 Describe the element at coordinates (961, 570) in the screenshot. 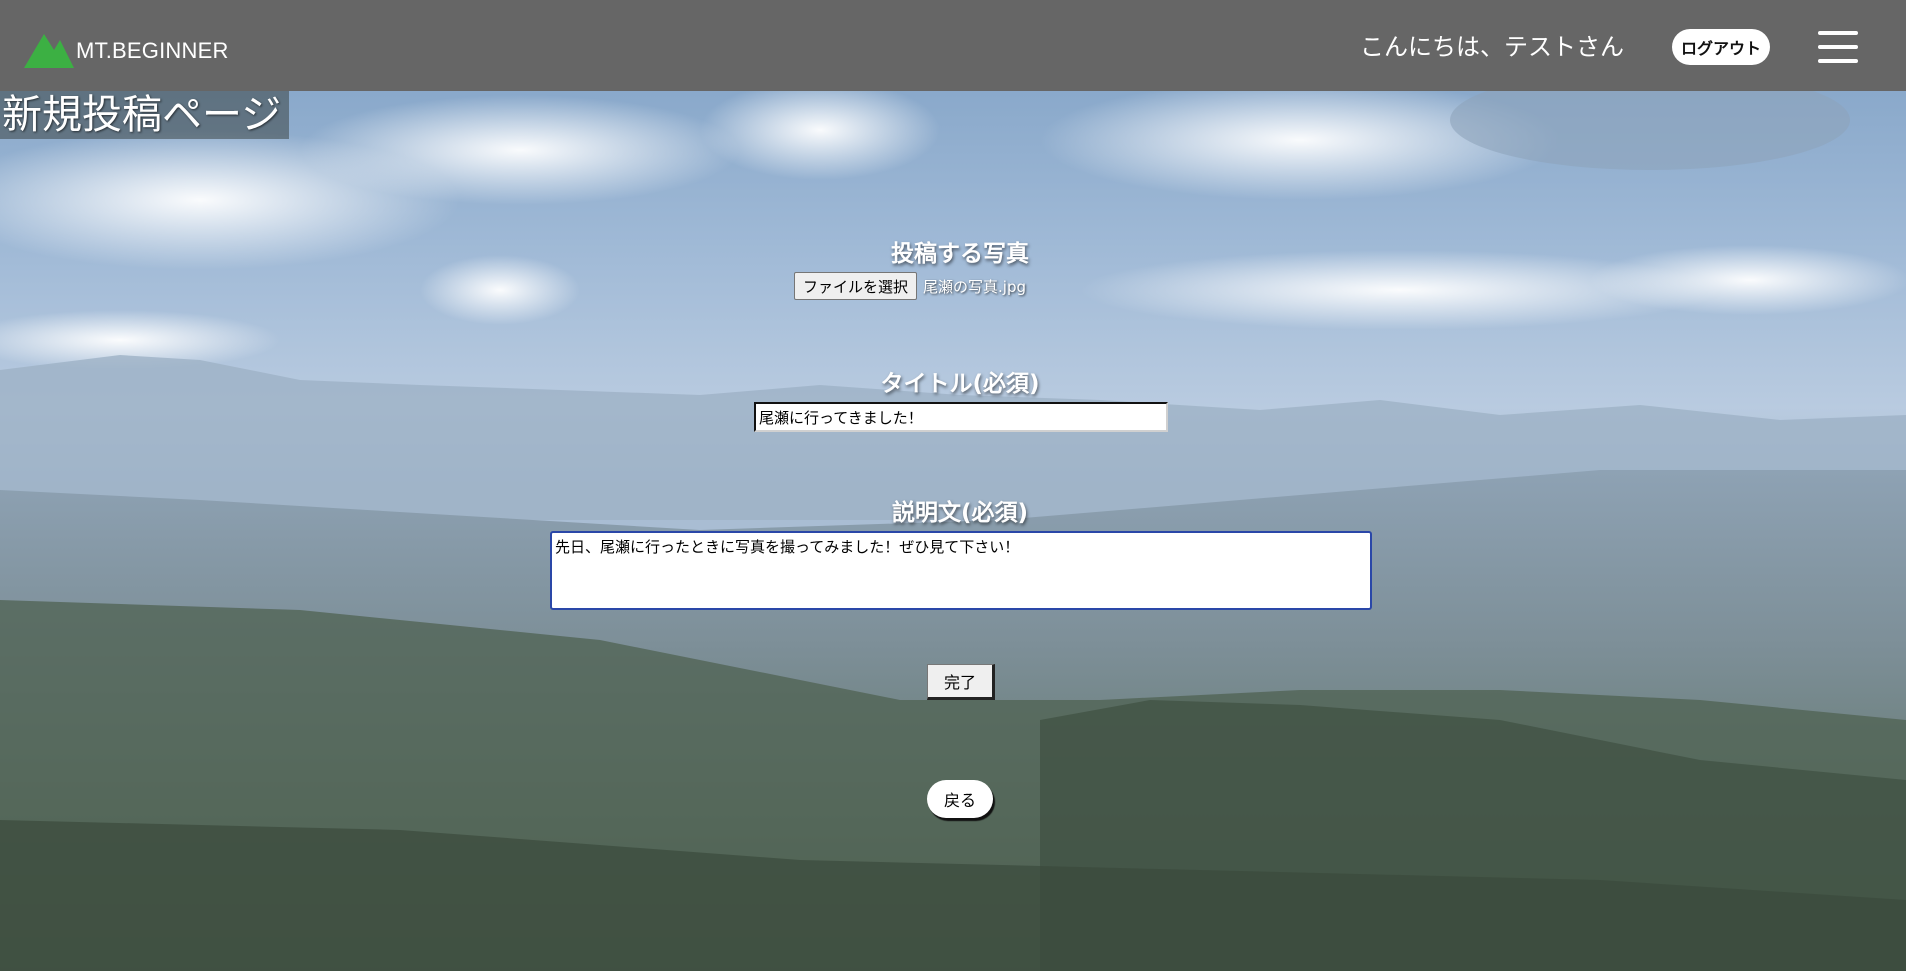

I see `description-textarea: 先日、尾瀬に行ったときに写真を撮ってみました！ぜひ見て下さい！` at that location.